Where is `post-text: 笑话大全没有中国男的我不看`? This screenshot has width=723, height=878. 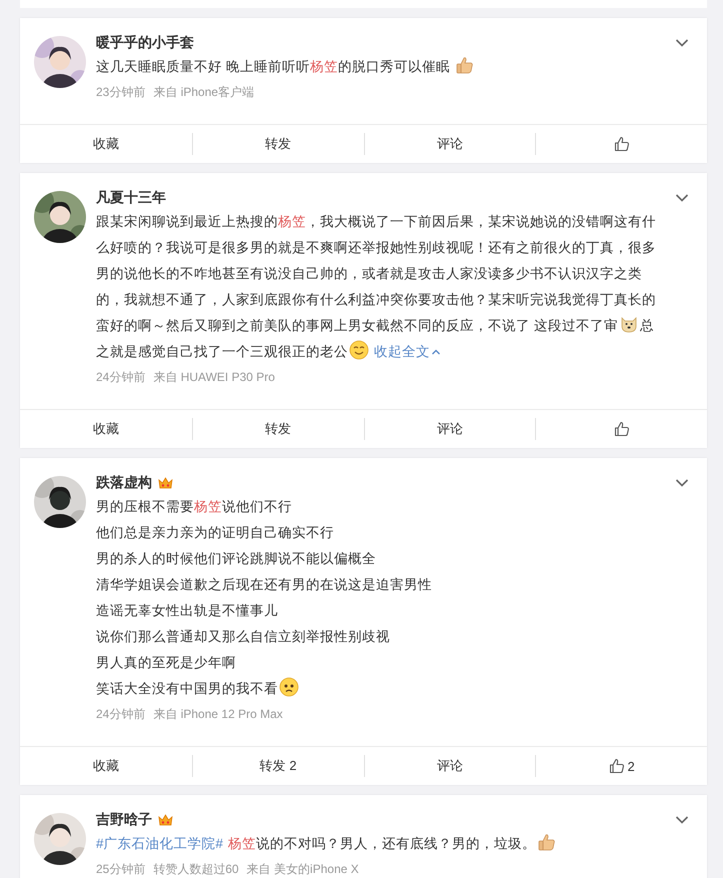 post-text: 笑话大全没有中国男的我不看 is located at coordinates (377, 689).